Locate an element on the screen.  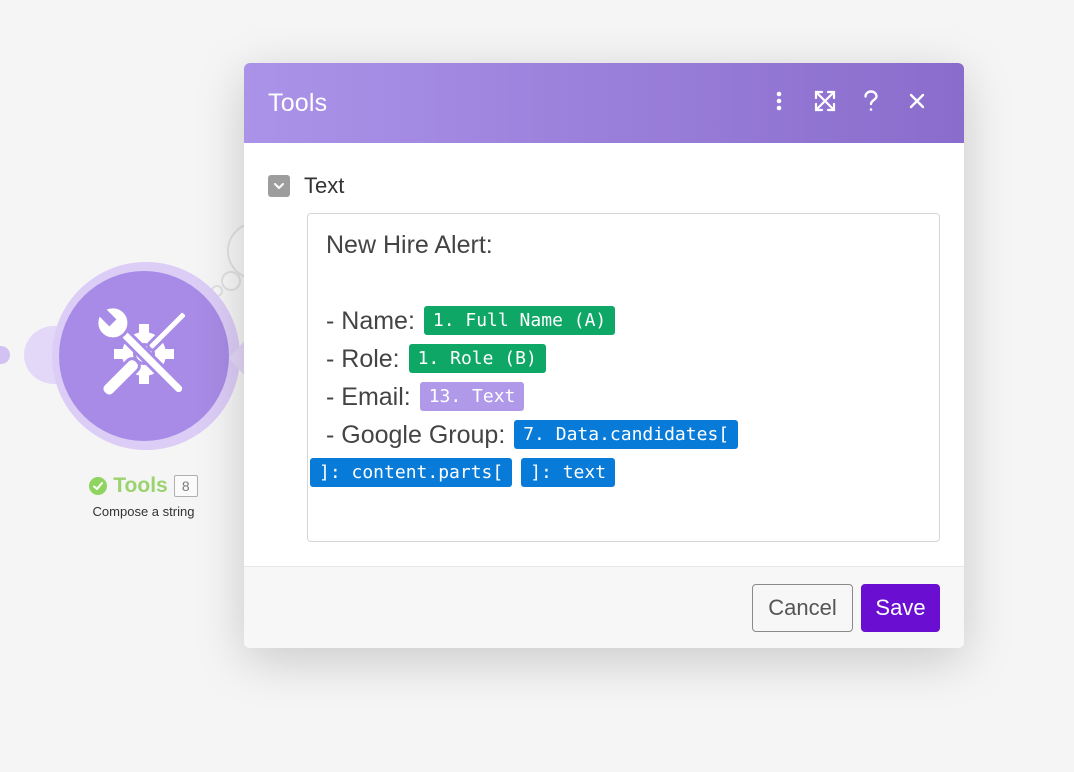
mapped-variable-pill: 13. Text is located at coordinates (472, 396).